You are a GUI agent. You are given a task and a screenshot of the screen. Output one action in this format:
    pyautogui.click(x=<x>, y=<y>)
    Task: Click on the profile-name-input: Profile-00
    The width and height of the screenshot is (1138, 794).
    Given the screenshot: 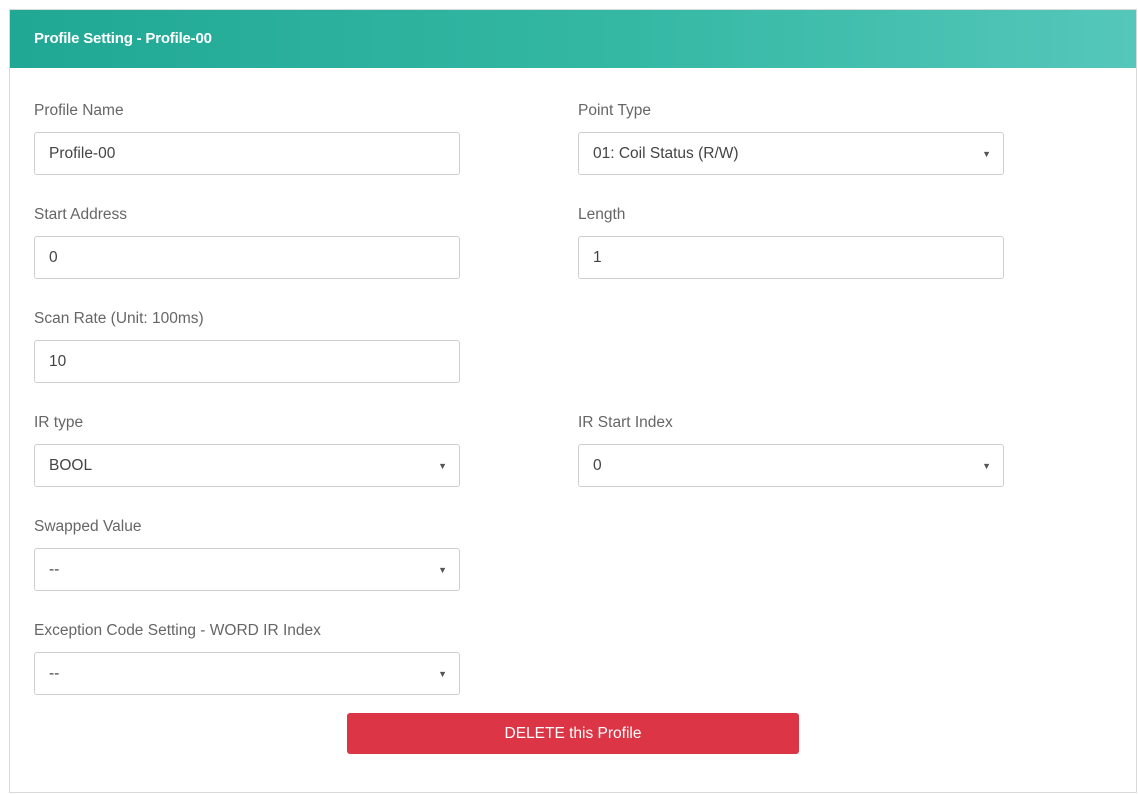 What is the action you would take?
    pyautogui.click(x=247, y=153)
    